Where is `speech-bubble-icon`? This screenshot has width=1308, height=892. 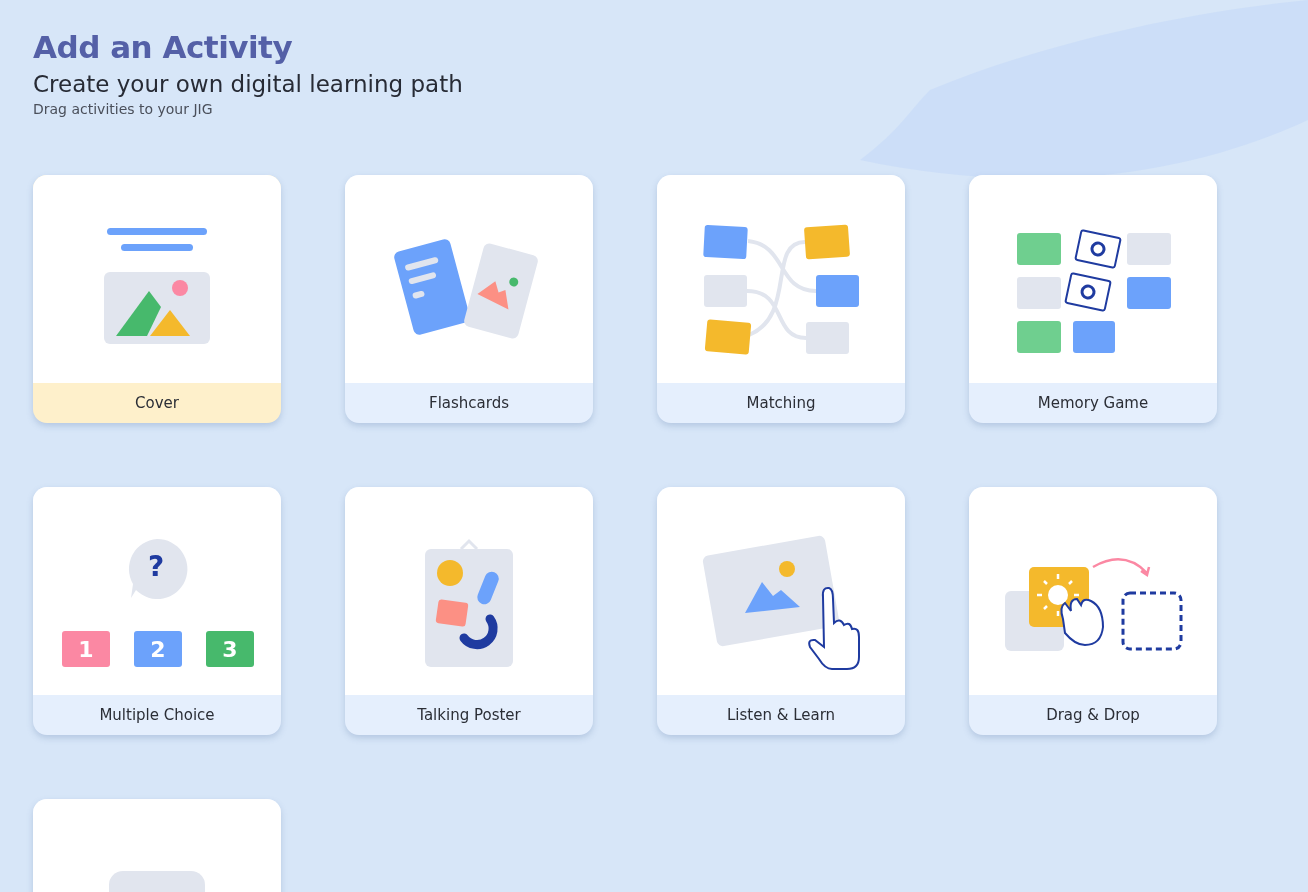
speech-bubble-icon is located at coordinates (158, 569).